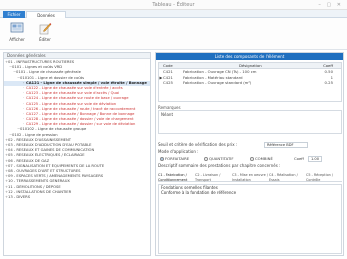 The height and width of the screenshot is (259, 347). I want to click on cell-code: C425, so click(168, 82).